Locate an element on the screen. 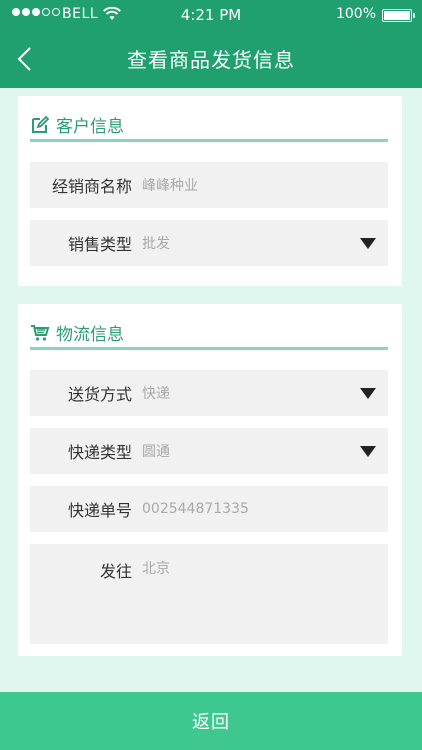  page-title: 查看商品发货信息 is located at coordinates (211, 60).